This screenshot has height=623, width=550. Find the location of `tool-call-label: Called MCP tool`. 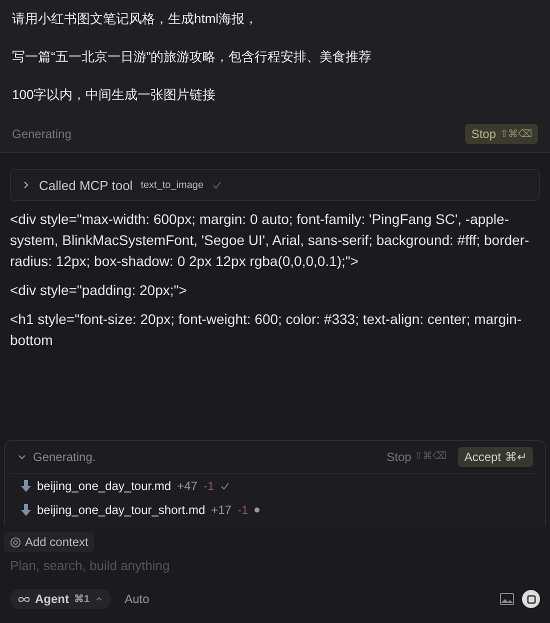

tool-call-label: Called MCP tool is located at coordinates (86, 185).